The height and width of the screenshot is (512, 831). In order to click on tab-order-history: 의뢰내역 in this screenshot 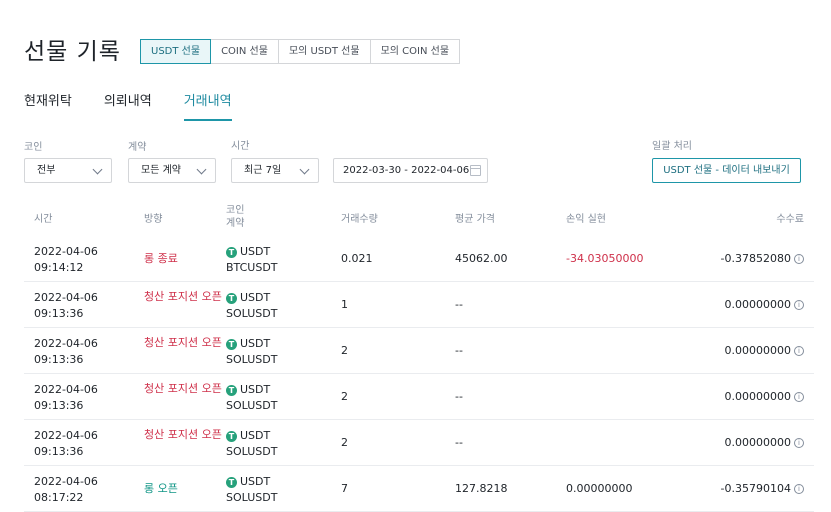, I will do `click(128, 105)`.